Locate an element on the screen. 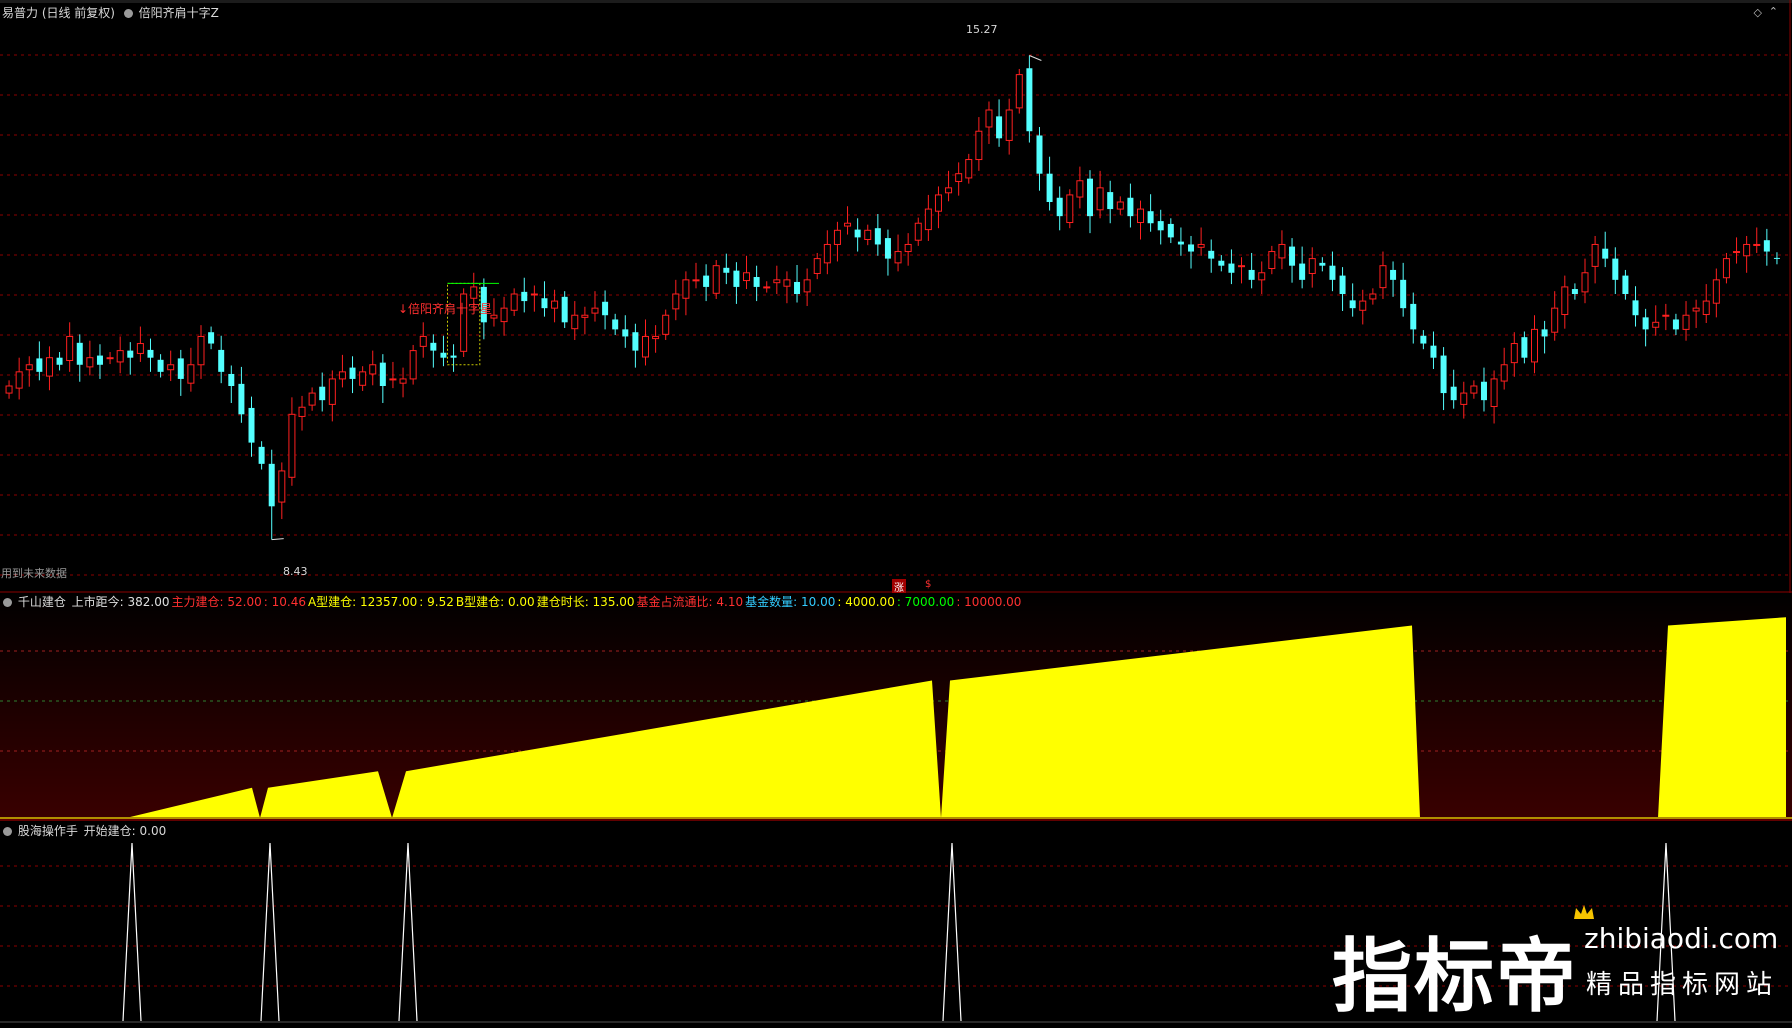 This screenshot has width=1792, height=1028. indicator-name: 倍阳齐肩十字Z is located at coordinates (179, 13).